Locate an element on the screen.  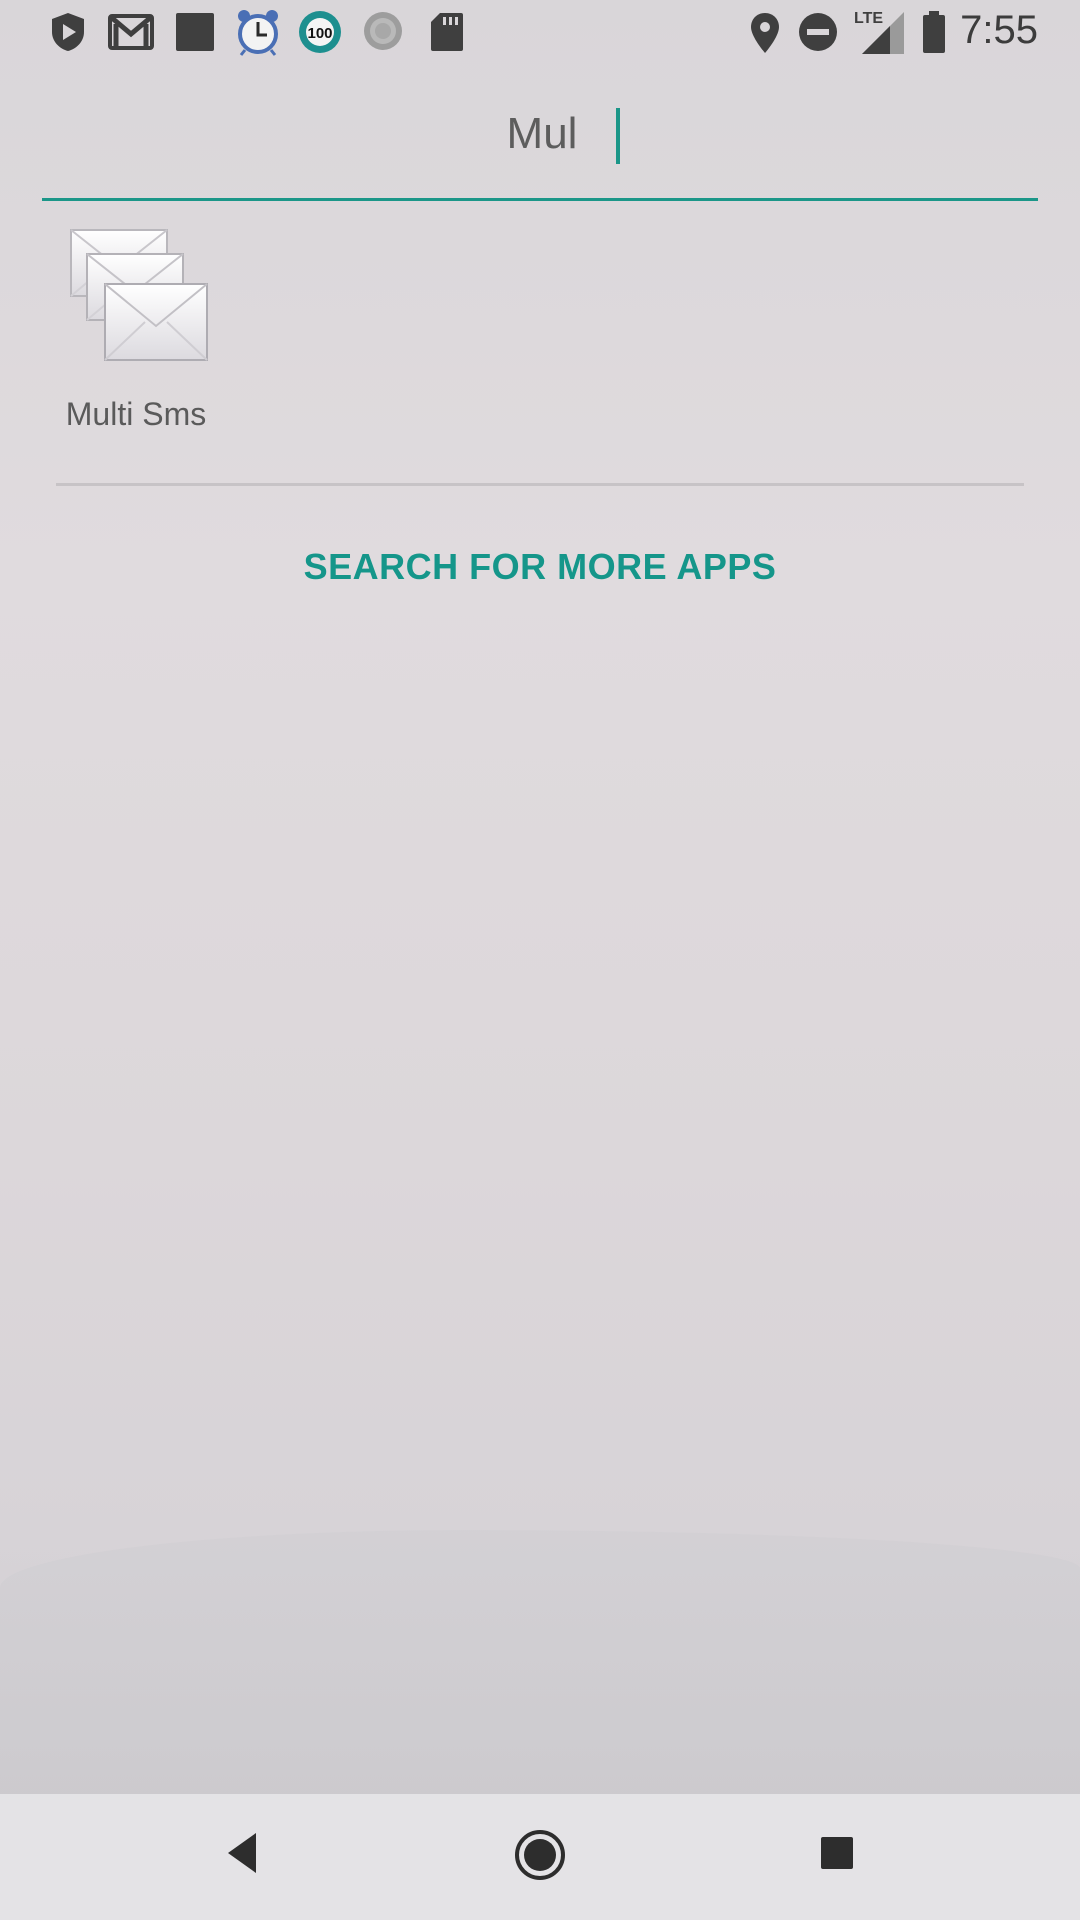
app-label: Multi Sms is located at coordinates (136, 414).